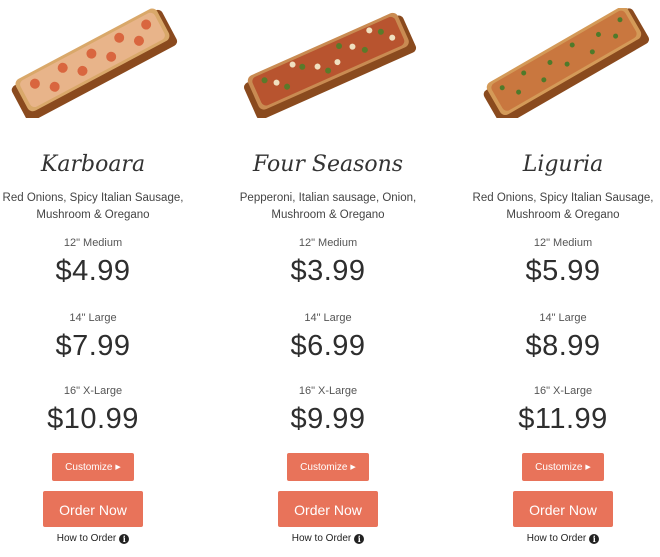 The height and width of the screenshot is (557, 660). I want to click on pizza-name: Four Seasons, so click(328, 164).